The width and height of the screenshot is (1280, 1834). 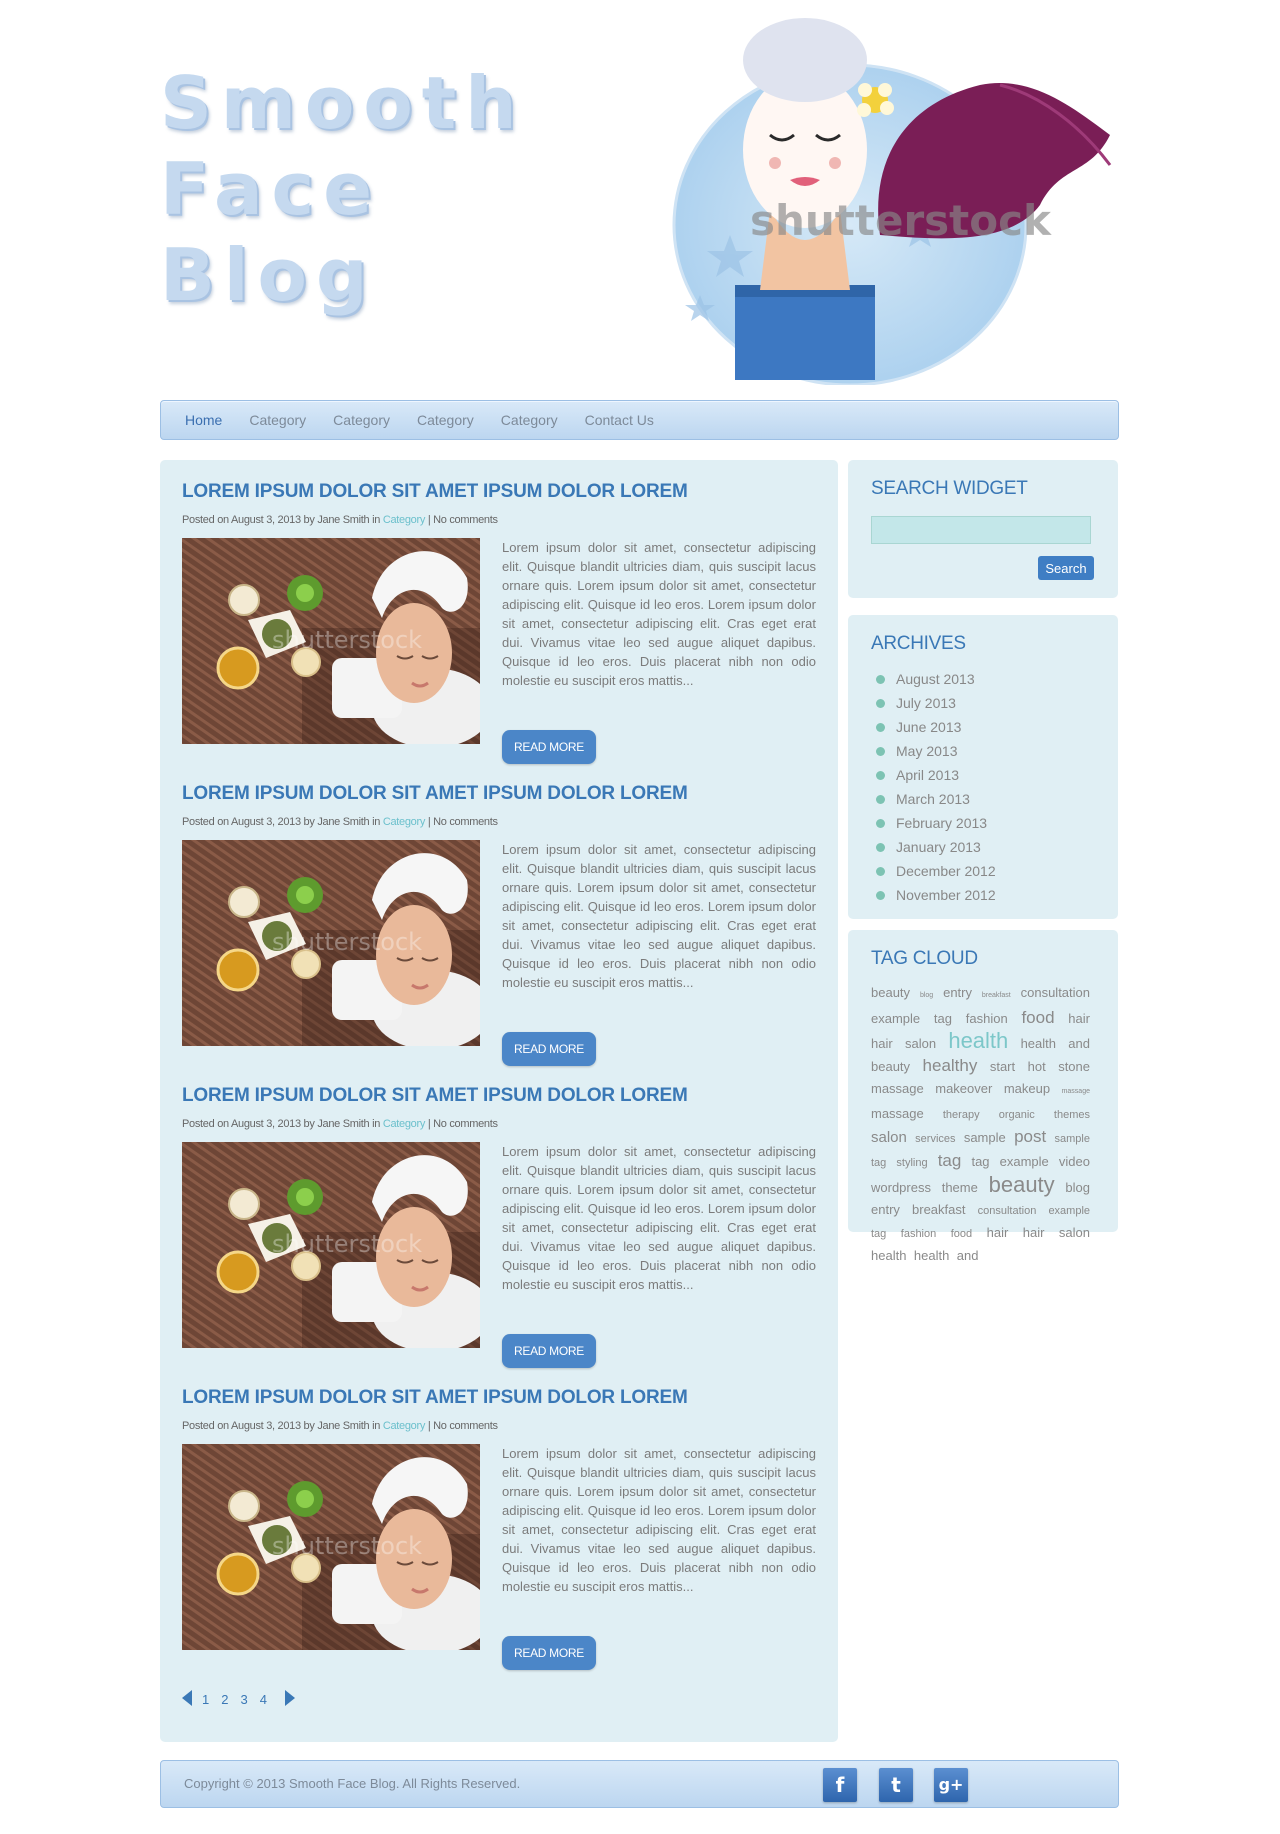 What do you see at coordinates (950, 1065) in the screenshot?
I see `tag-link: healthy` at bounding box center [950, 1065].